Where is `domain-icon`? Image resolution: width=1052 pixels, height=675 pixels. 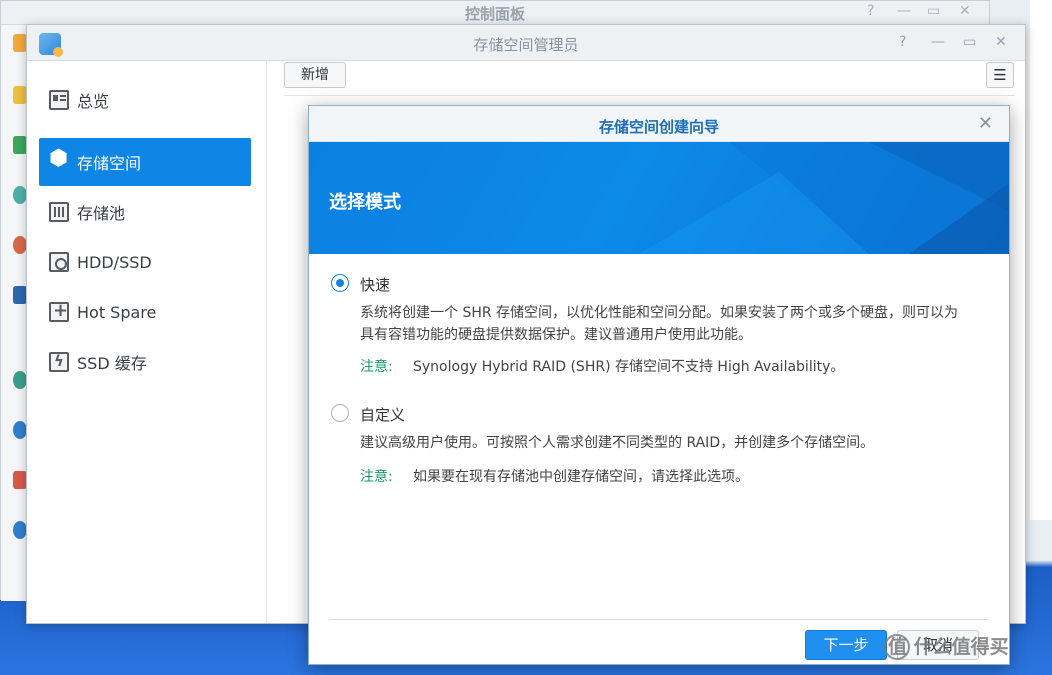 domain-icon is located at coordinates (20, 295).